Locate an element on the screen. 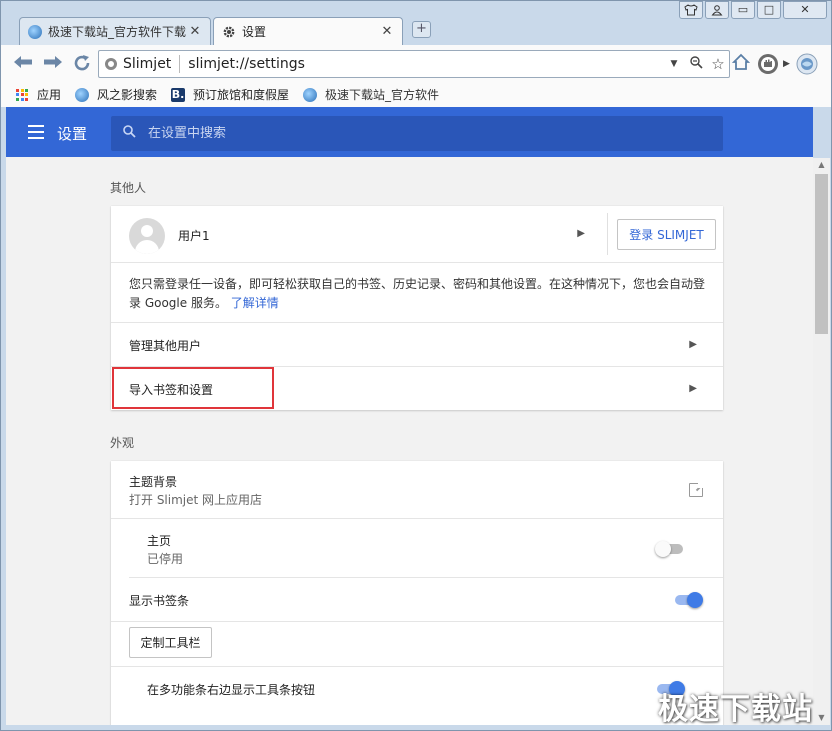  site-name: Slimjet is located at coordinates (147, 64).